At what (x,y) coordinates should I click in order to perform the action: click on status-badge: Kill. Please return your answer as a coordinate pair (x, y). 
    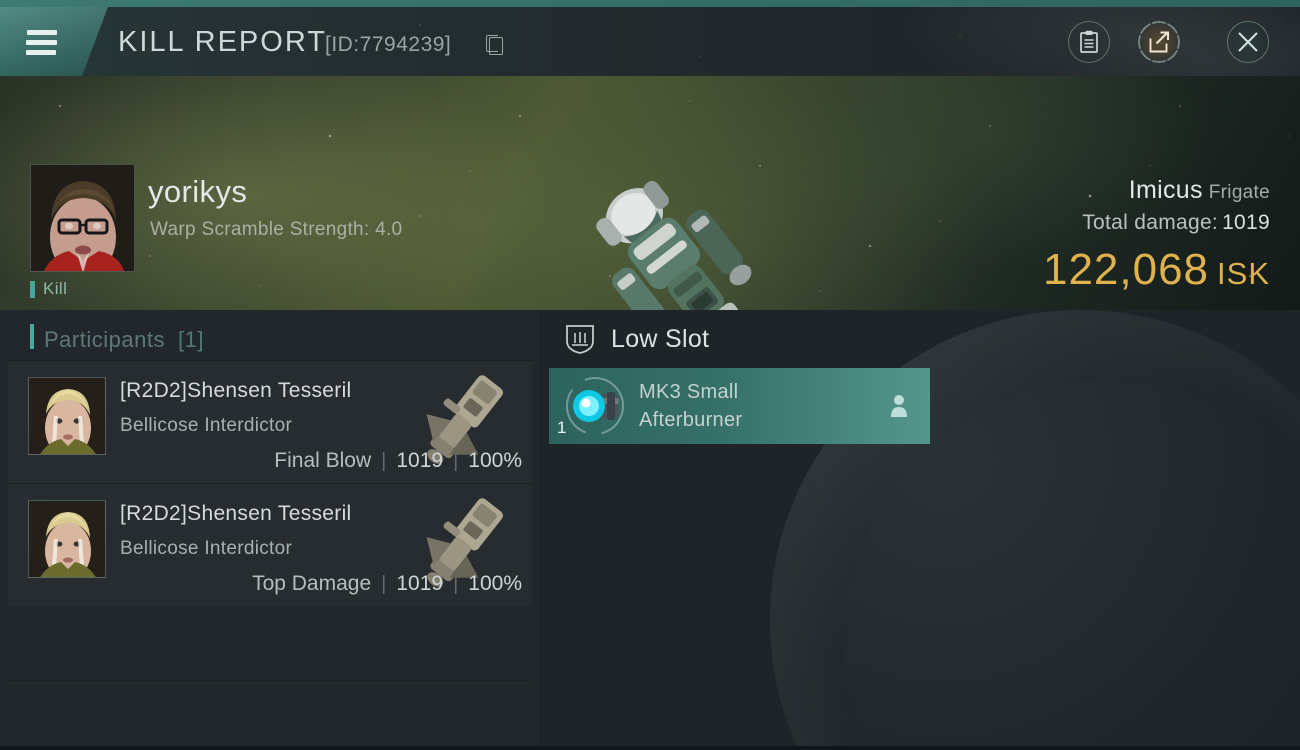
    Looking at the image, I should click on (48, 289).